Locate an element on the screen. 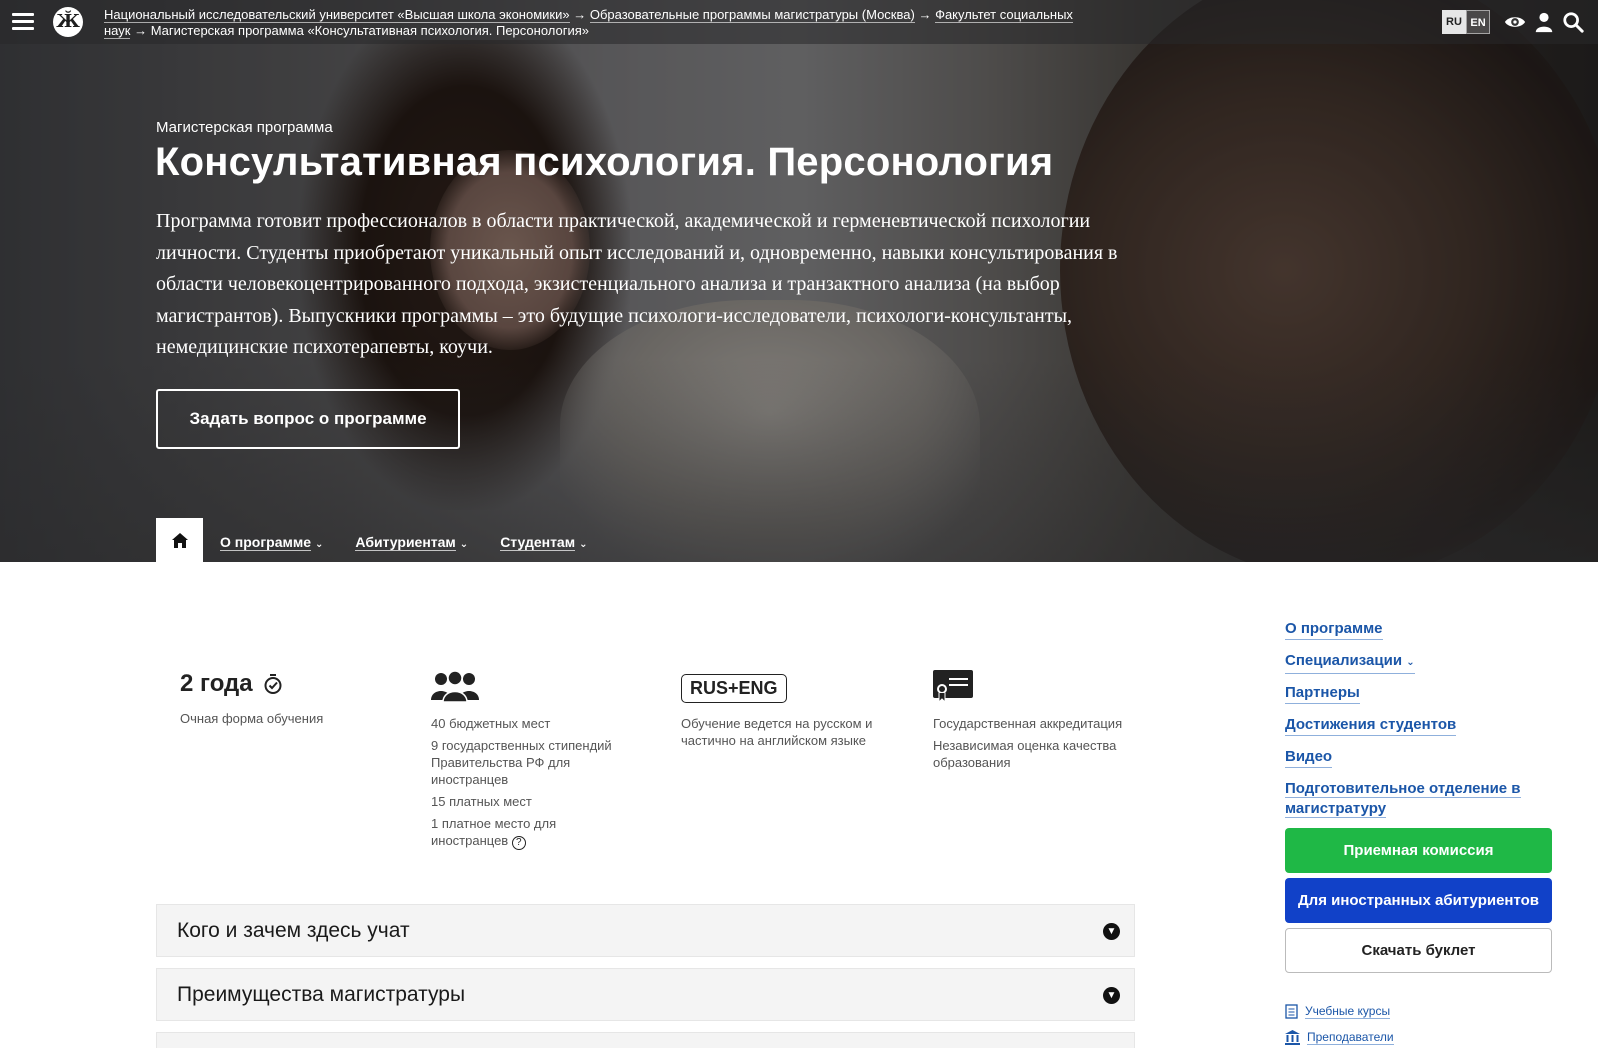 Image resolution: width=1598 pixels, height=1048 pixels. language-switch: RU EN is located at coordinates (1466, 22).